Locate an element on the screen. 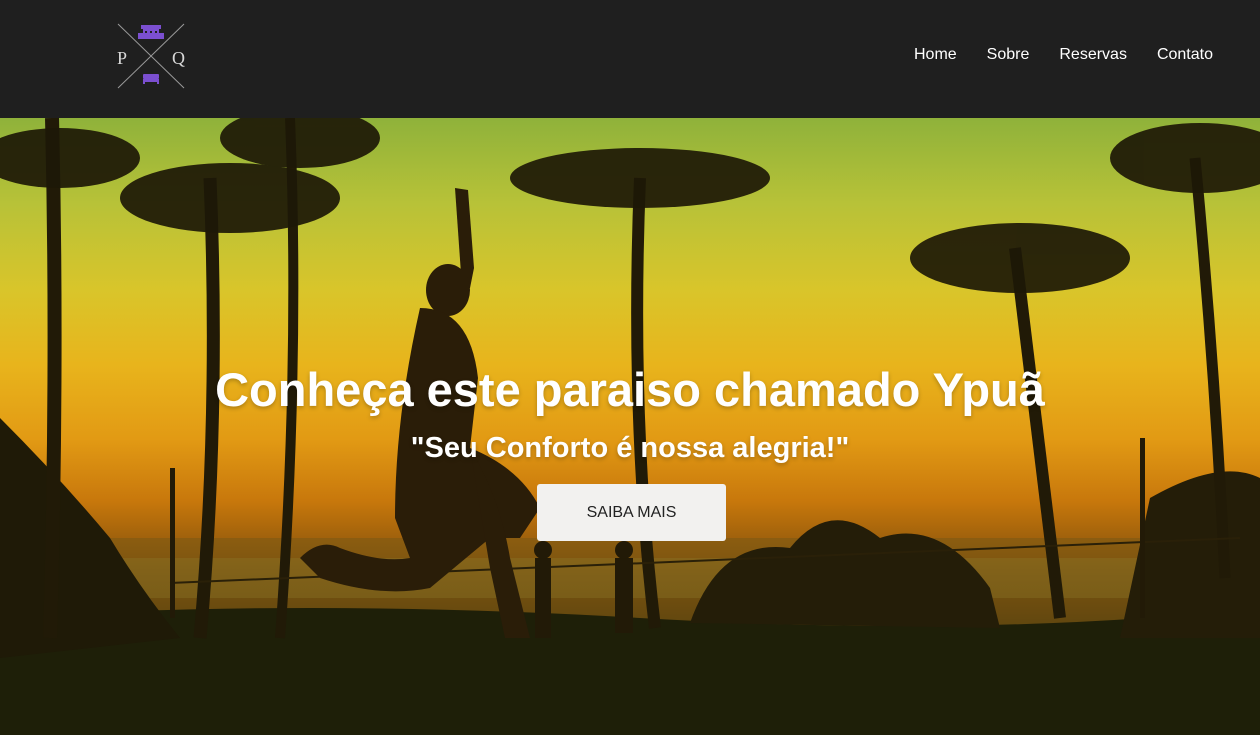 Image resolution: width=1260 pixels, height=735 pixels. hero-title: Conheça este paraiso chamado Ypuã is located at coordinates (630, 389).